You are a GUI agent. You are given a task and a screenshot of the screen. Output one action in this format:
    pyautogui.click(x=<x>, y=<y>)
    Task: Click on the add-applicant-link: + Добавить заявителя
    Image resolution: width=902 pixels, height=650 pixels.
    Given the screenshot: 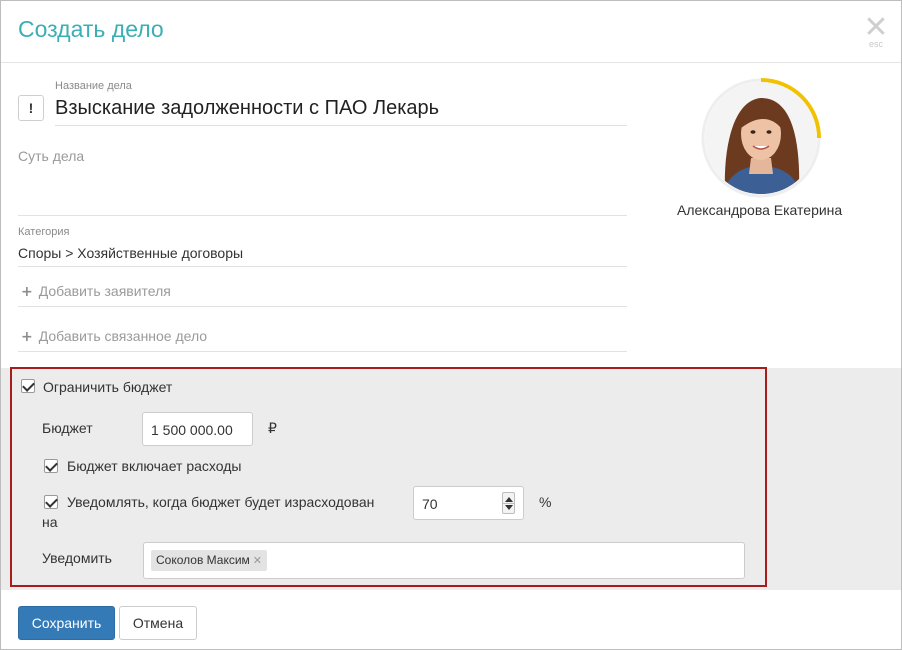 What is the action you would take?
    pyautogui.click(x=96, y=291)
    